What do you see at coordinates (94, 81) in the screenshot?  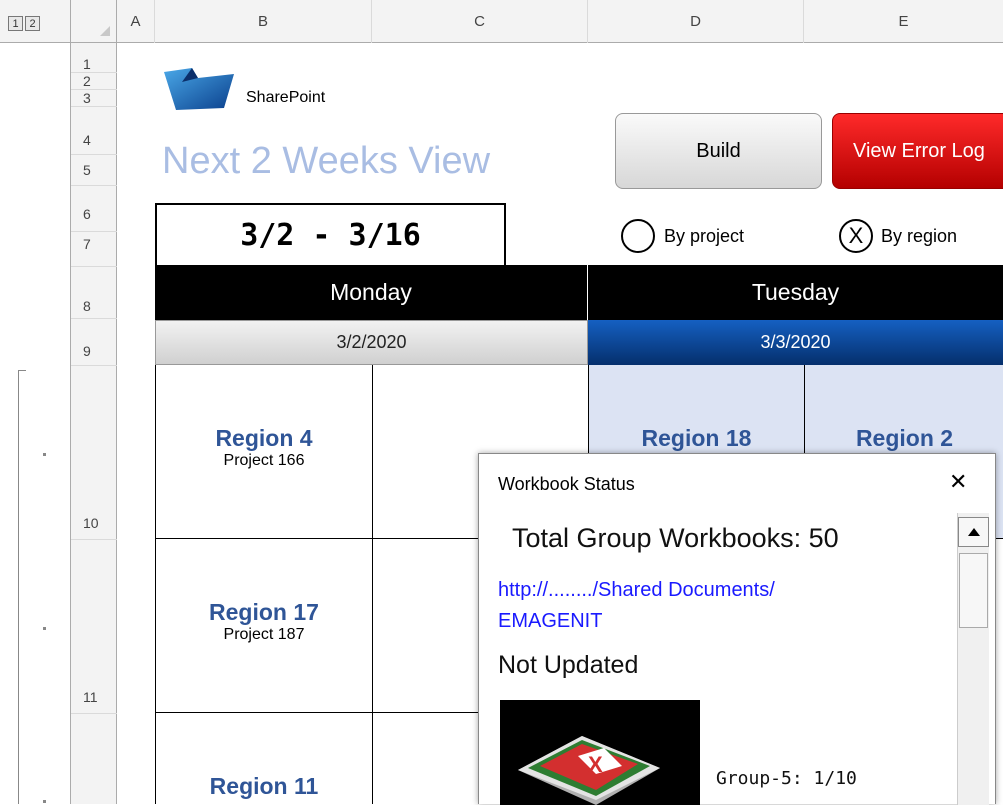 I see `row-header-2: 2` at bounding box center [94, 81].